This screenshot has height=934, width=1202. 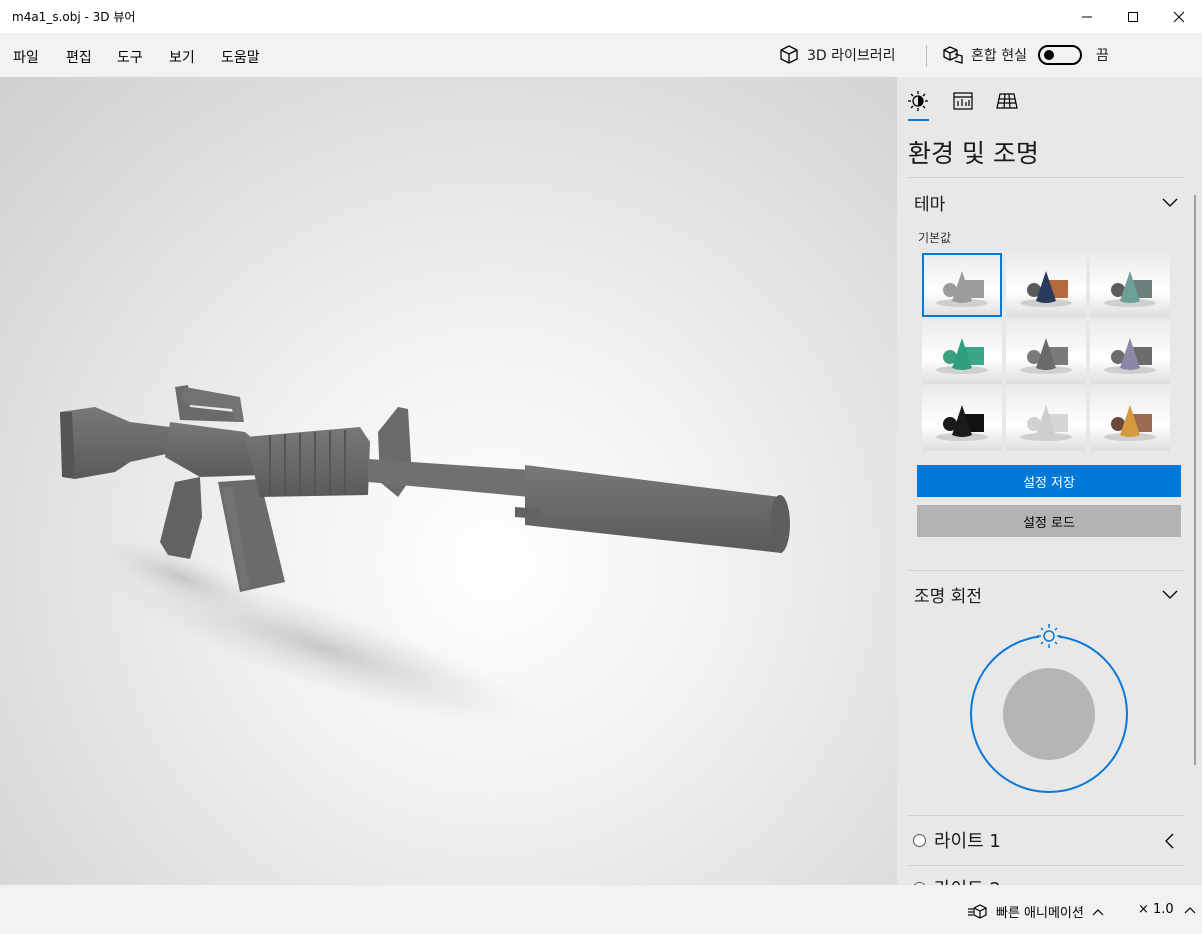 What do you see at coordinates (918, 120) in the screenshot?
I see `active-tab-indicator` at bounding box center [918, 120].